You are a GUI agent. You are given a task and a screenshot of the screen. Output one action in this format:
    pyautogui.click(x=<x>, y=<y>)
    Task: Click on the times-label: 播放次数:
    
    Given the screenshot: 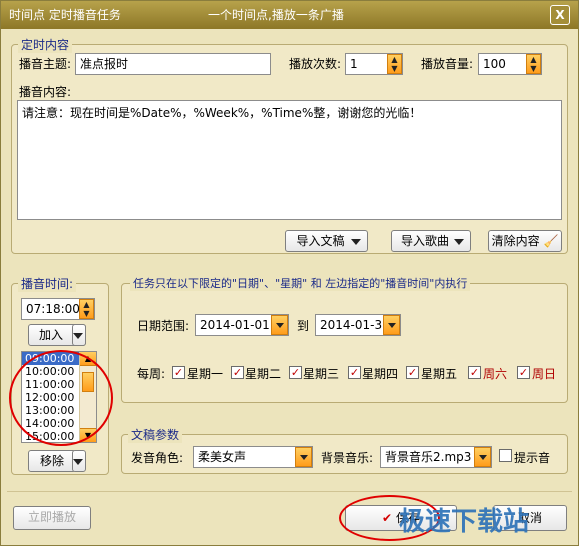 What is the action you would take?
    pyautogui.click(x=315, y=64)
    